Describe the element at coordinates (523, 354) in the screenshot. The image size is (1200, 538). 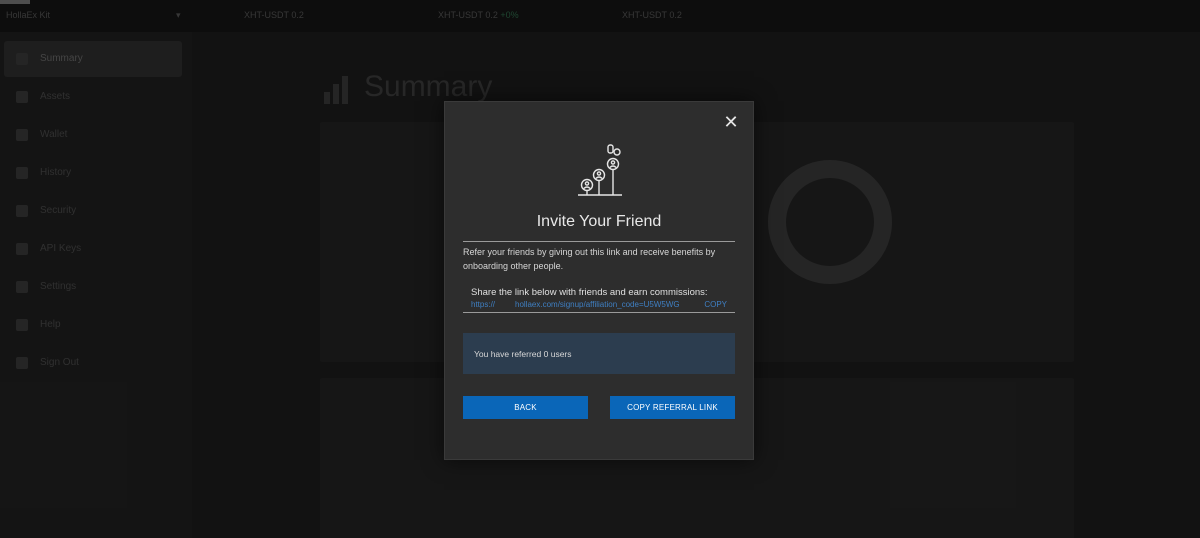
I see `referral-count-text: You have referred 0 users` at that location.